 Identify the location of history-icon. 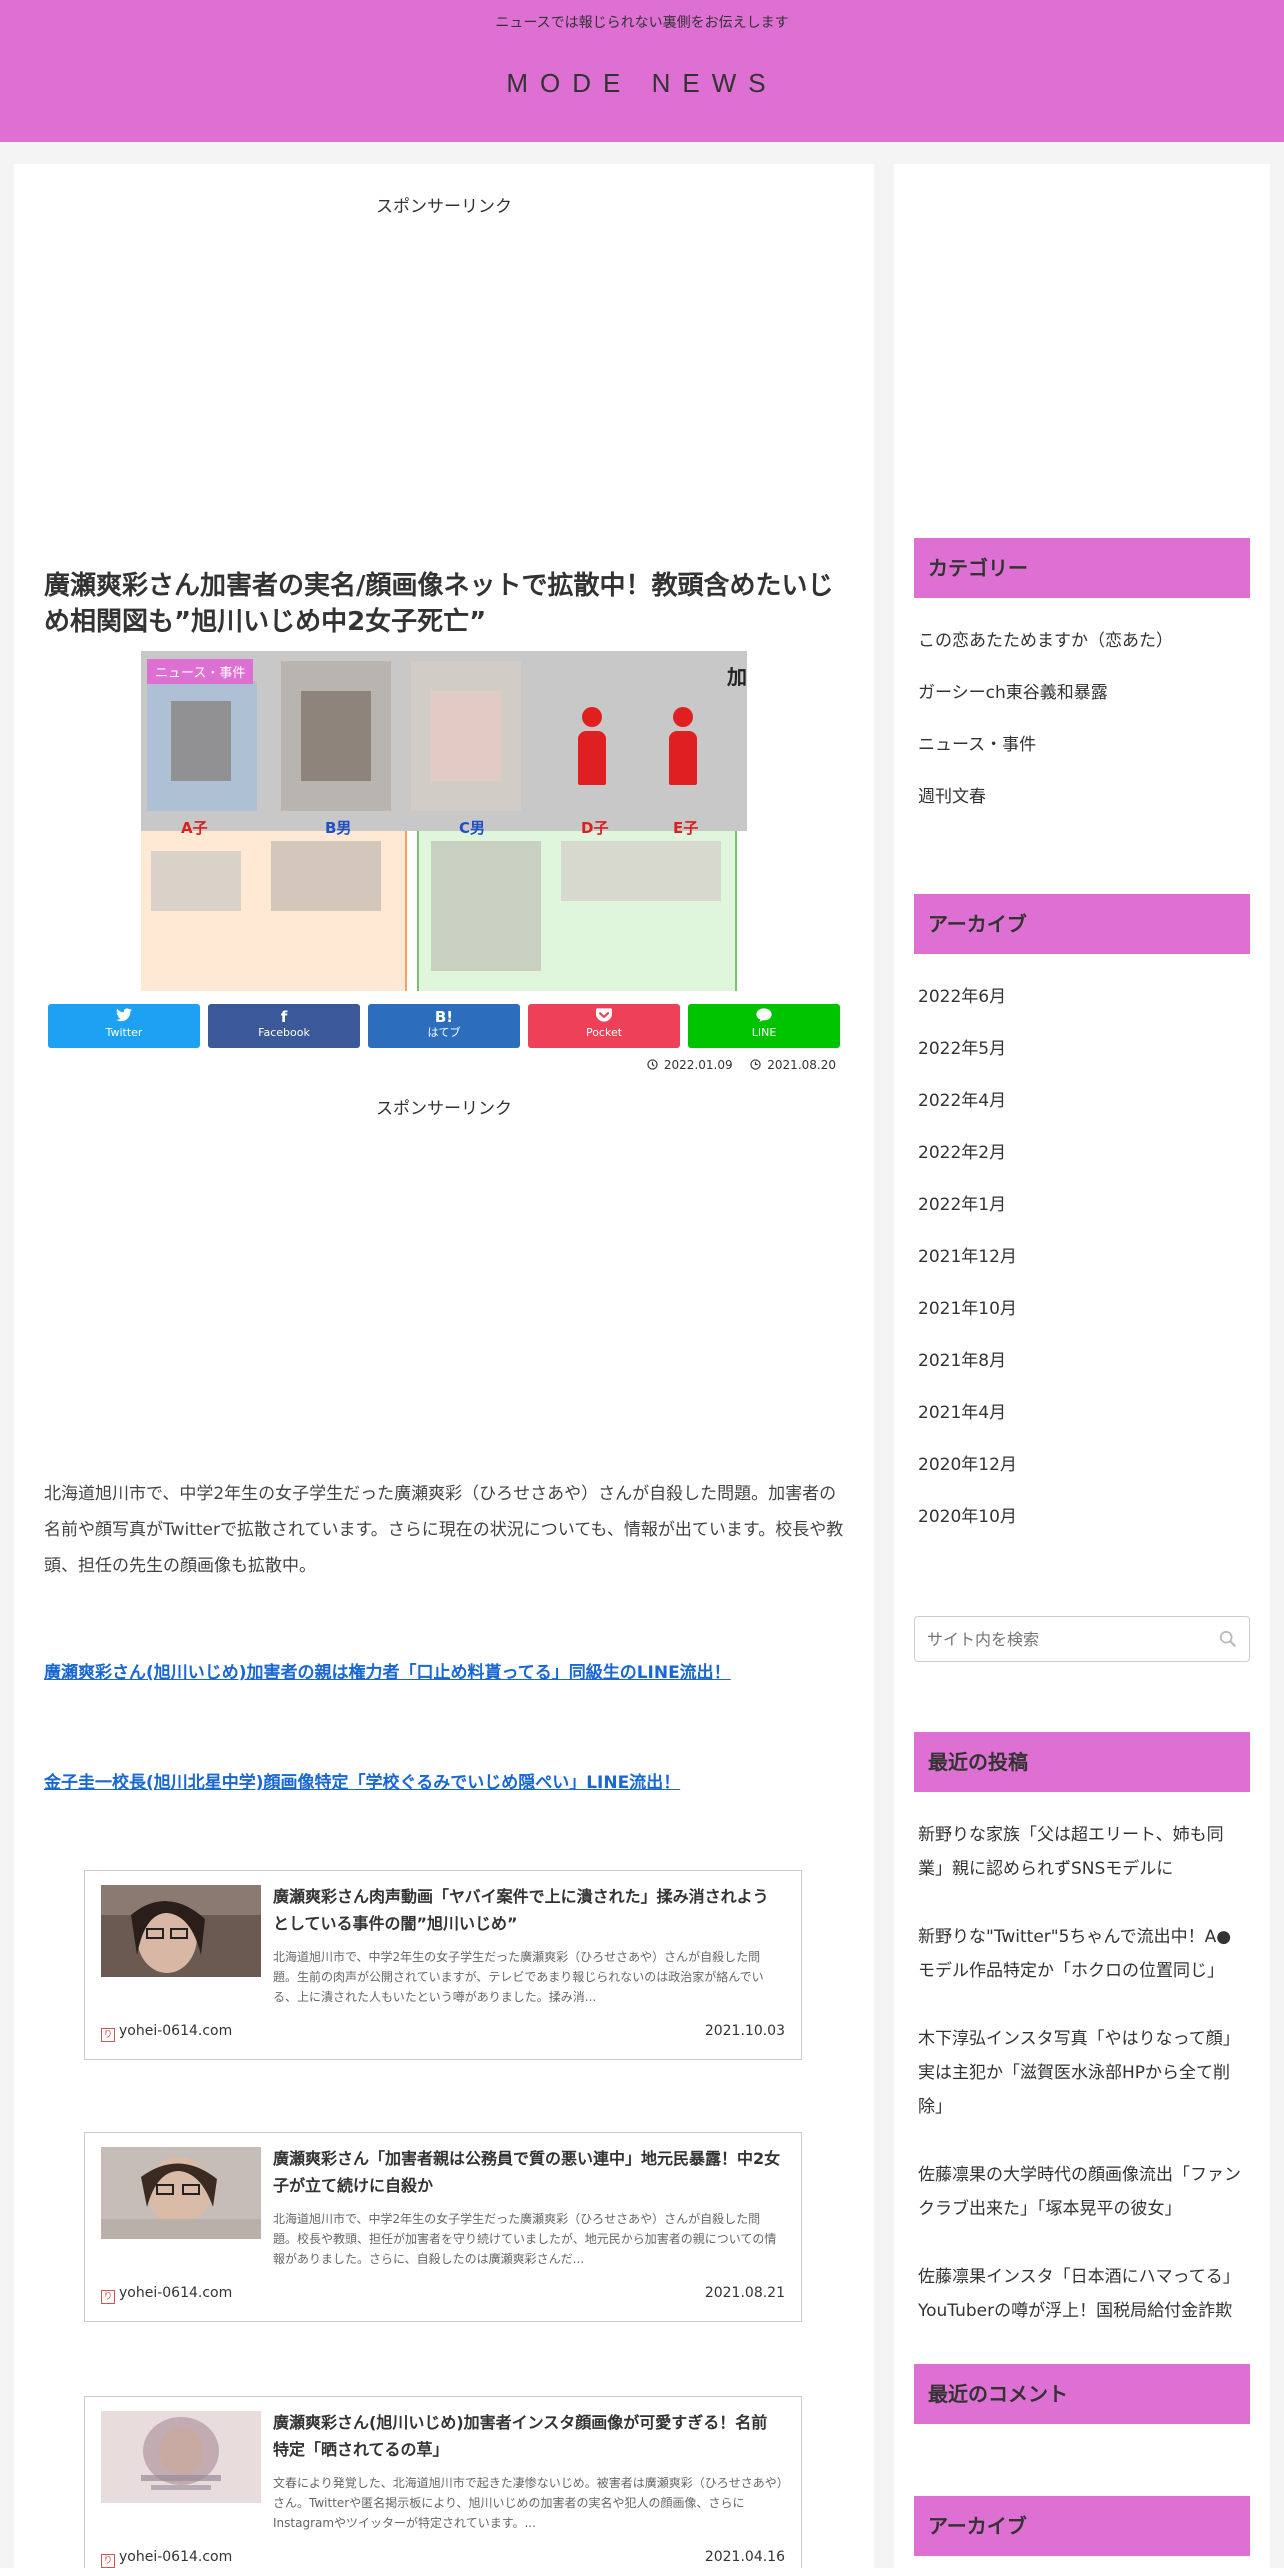
(652, 1064).